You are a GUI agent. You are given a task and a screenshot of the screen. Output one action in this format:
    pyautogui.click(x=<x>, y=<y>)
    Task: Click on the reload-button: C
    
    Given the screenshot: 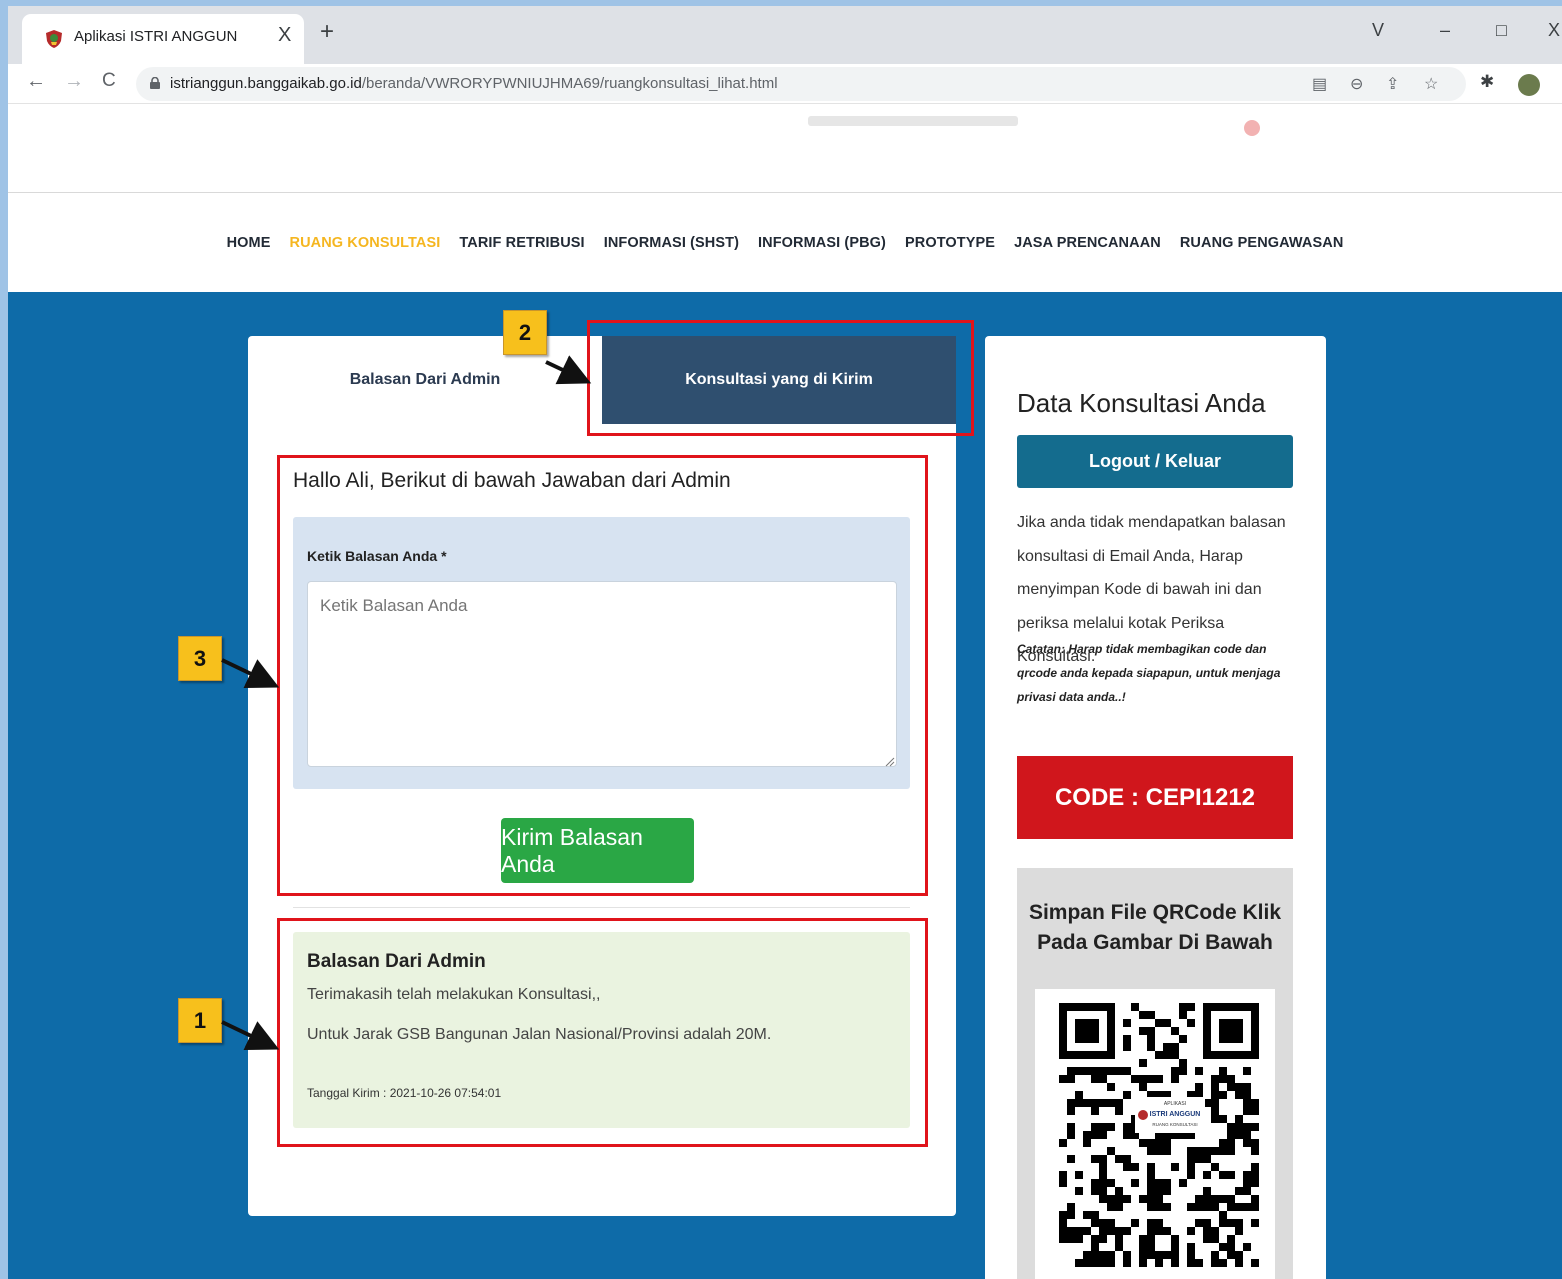 What is the action you would take?
    pyautogui.click(x=109, y=81)
    